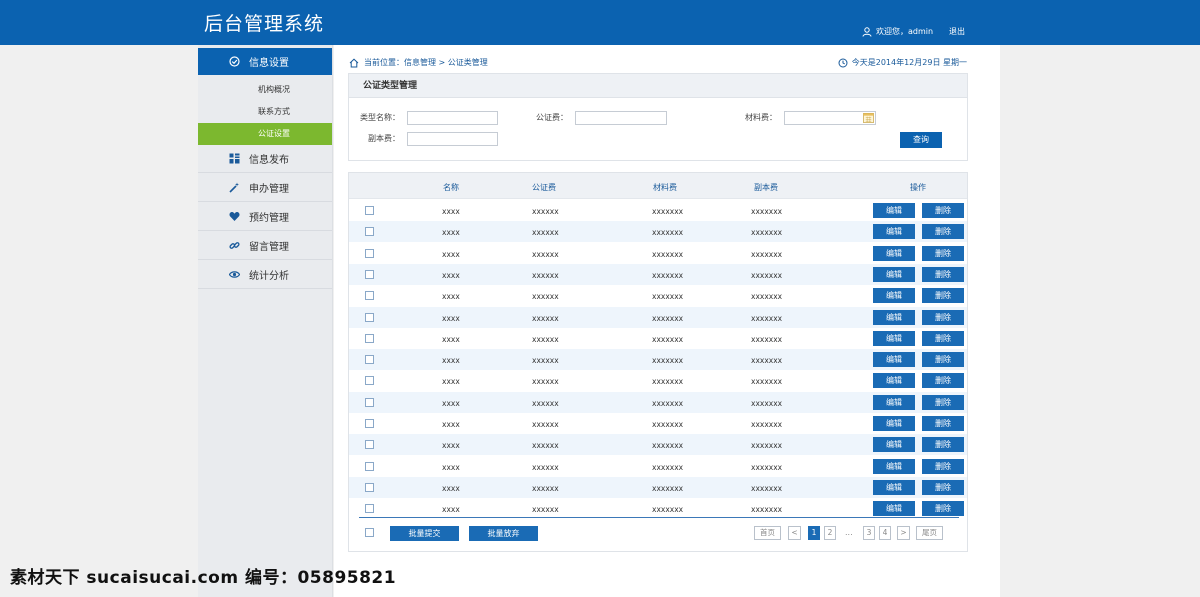 This screenshot has width=1200, height=597. Describe the element at coordinates (265, 188) in the screenshot. I see `sidebar-item-application: 申办管理` at that location.